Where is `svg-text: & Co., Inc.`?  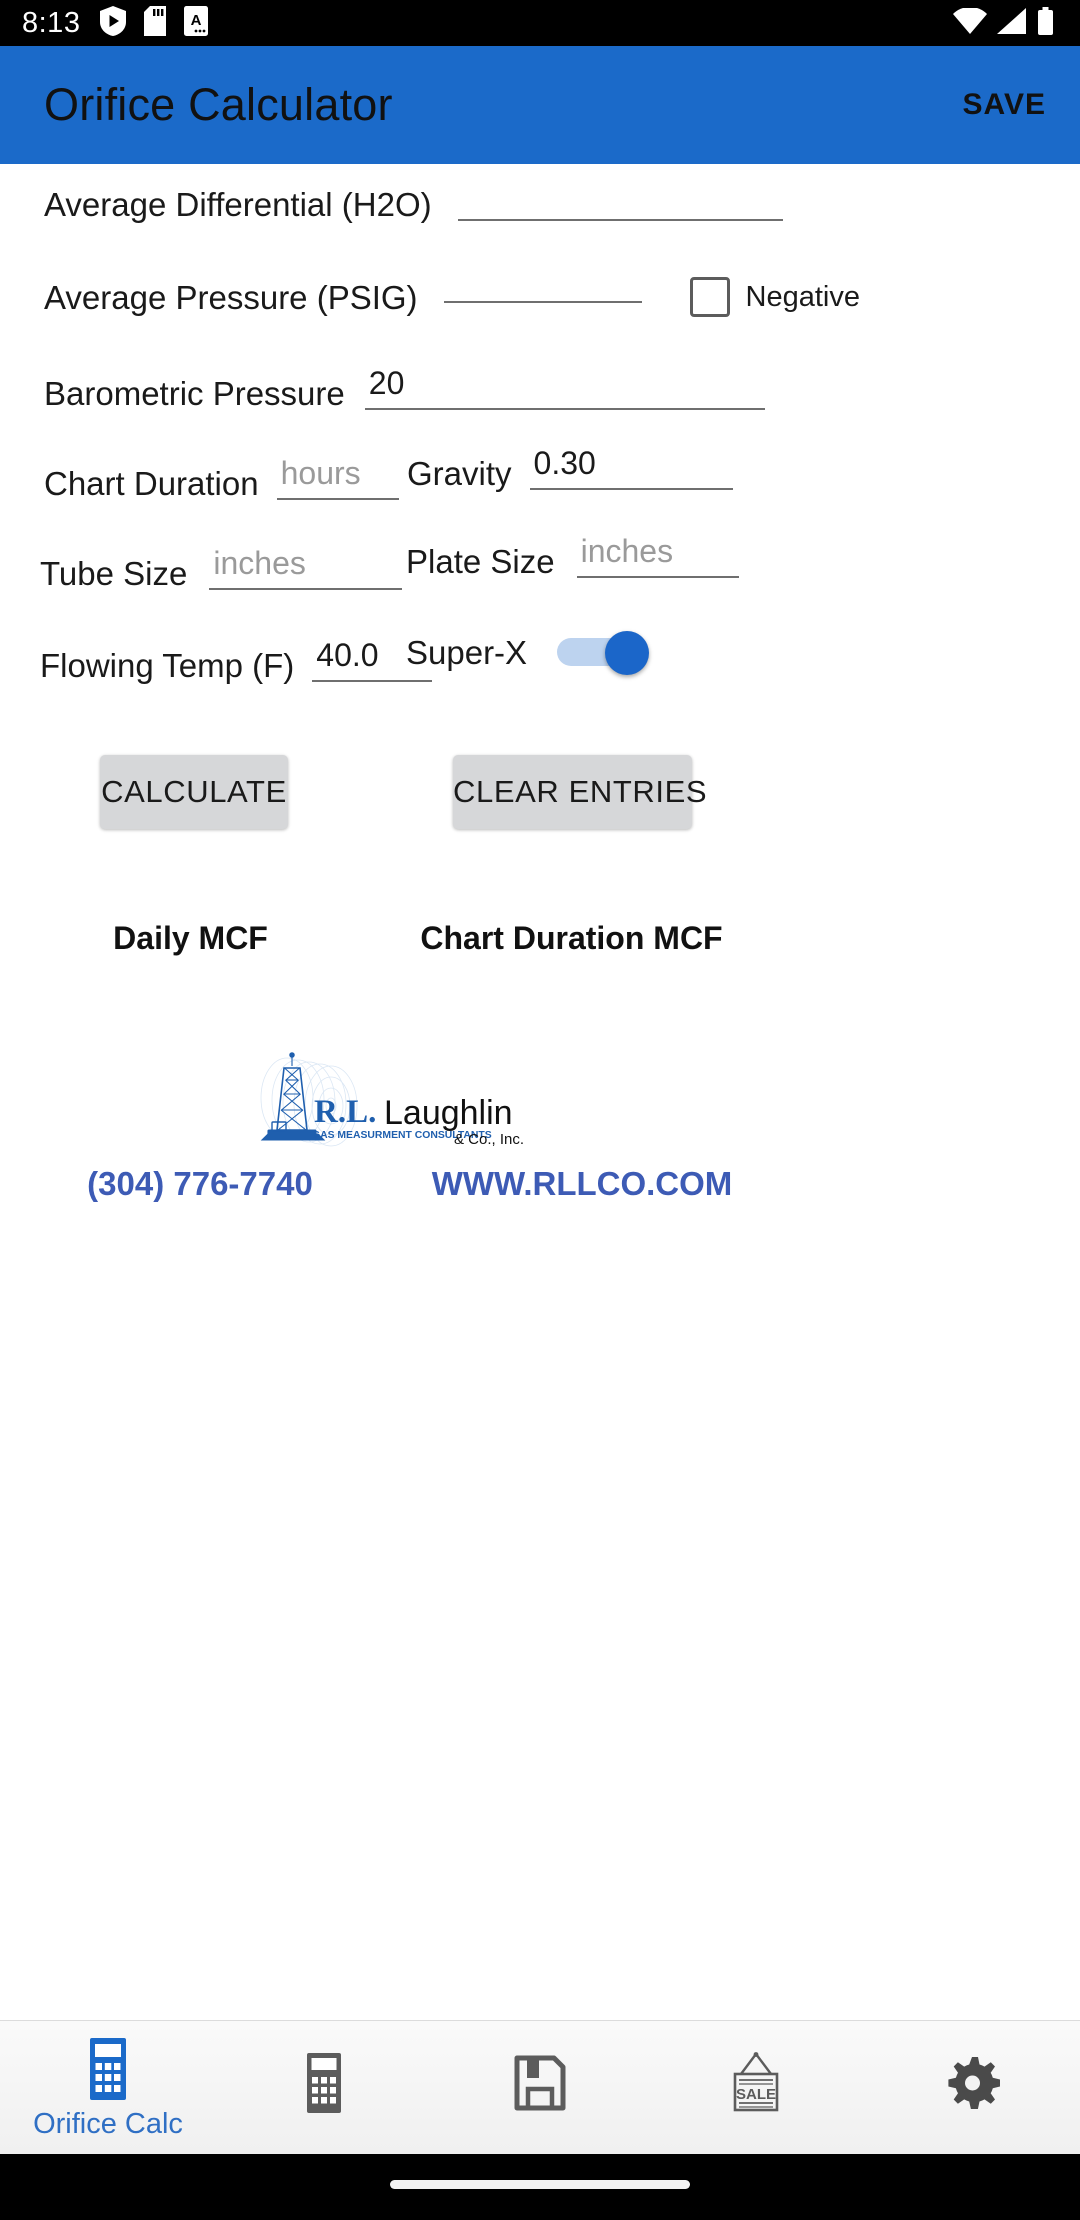 svg-text: & Co., Inc. is located at coordinates (489, 1139).